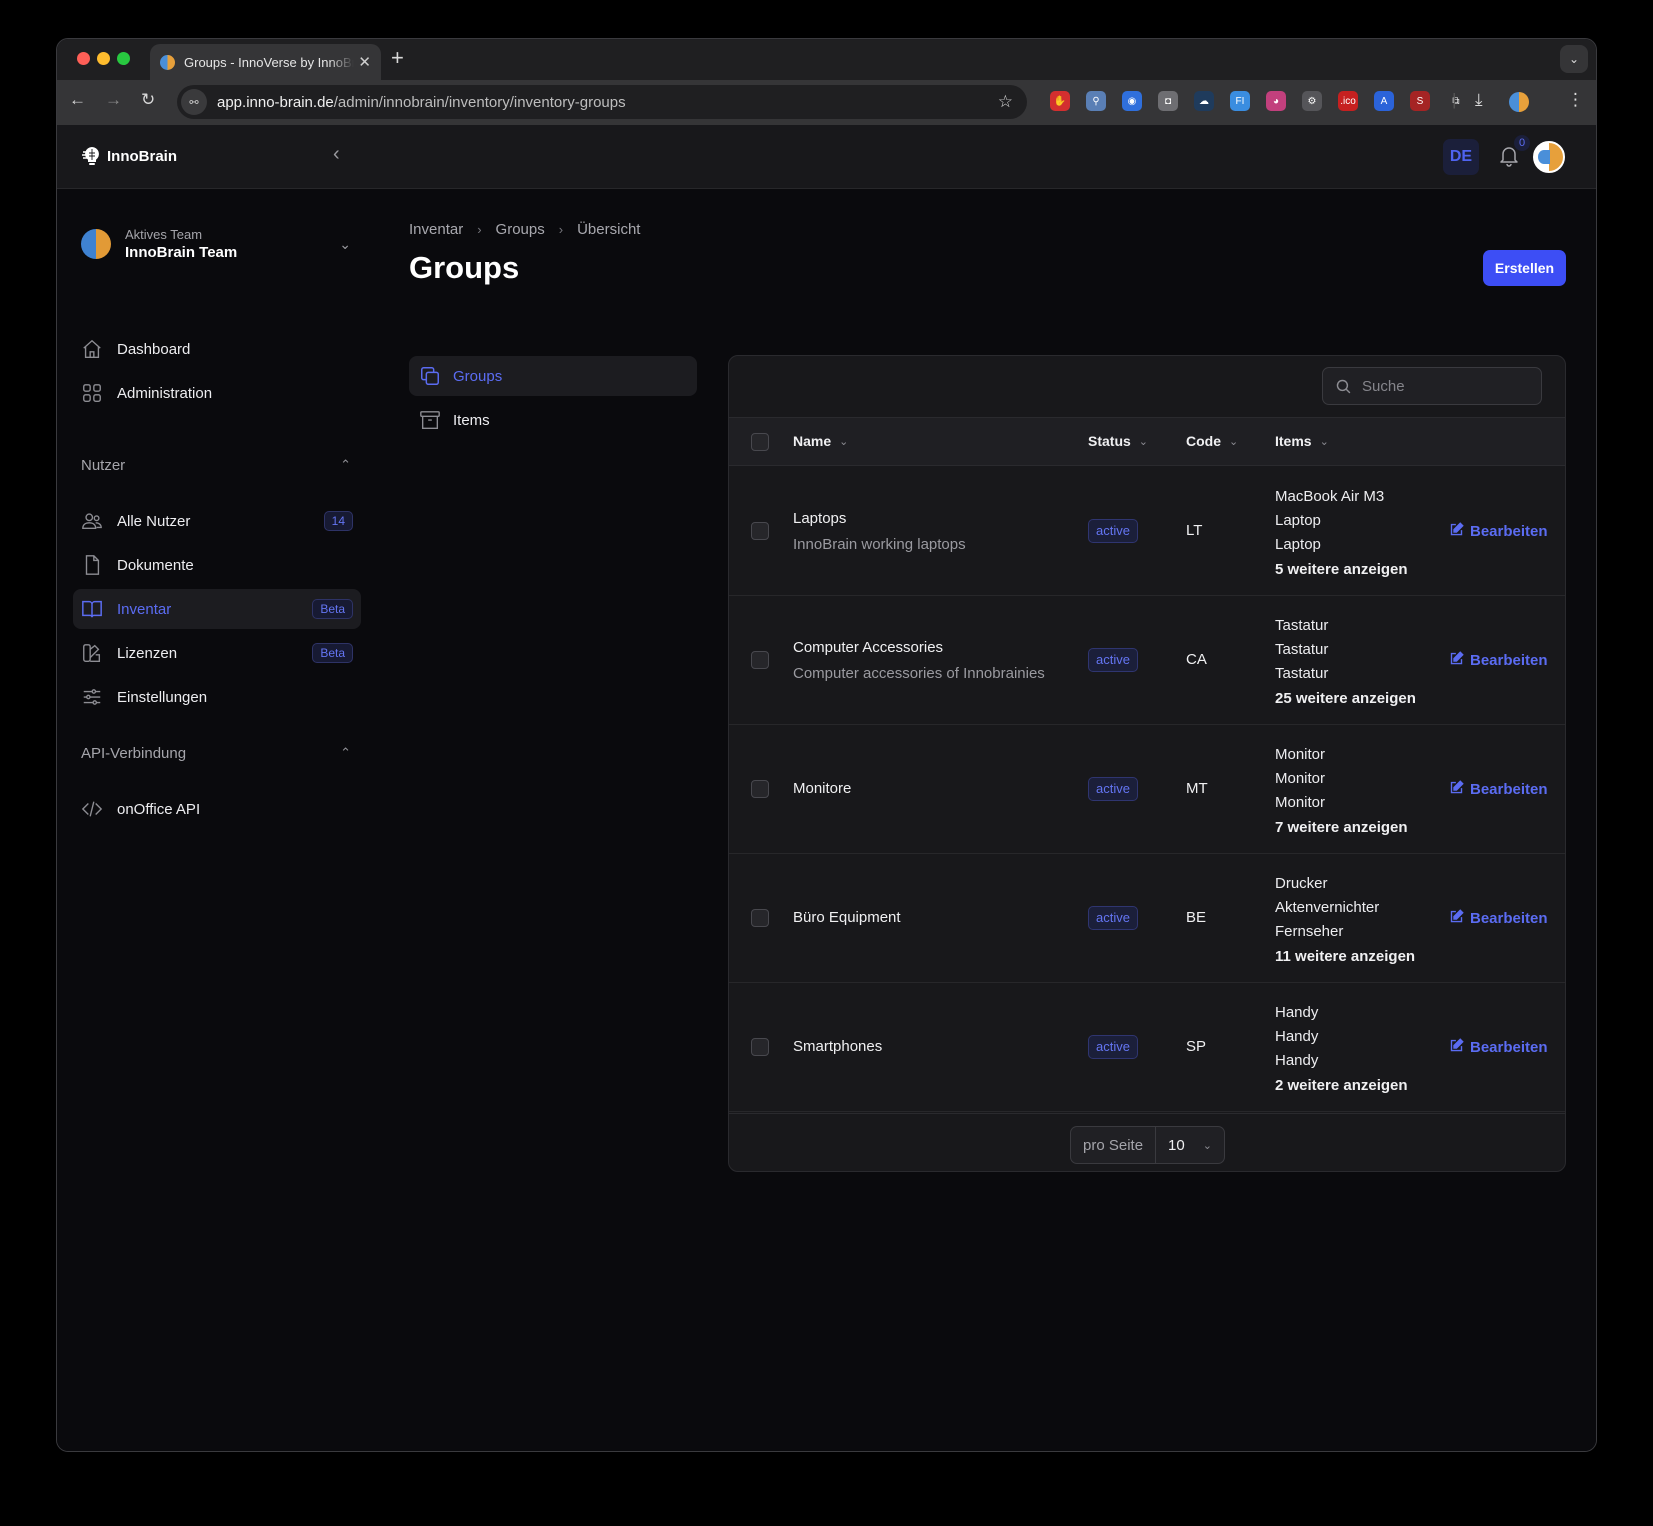 This screenshot has width=1653, height=1526. Describe the element at coordinates (760, 442) in the screenshot. I see `select-all-checkbox` at that location.